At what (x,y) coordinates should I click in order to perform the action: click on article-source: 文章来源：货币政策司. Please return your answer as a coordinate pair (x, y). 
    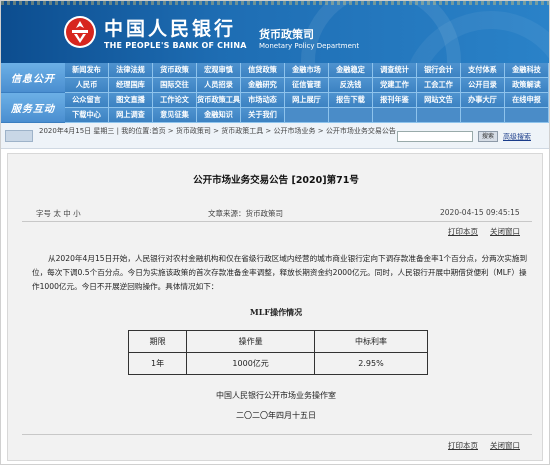
    Looking at the image, I should click on (245, 213).